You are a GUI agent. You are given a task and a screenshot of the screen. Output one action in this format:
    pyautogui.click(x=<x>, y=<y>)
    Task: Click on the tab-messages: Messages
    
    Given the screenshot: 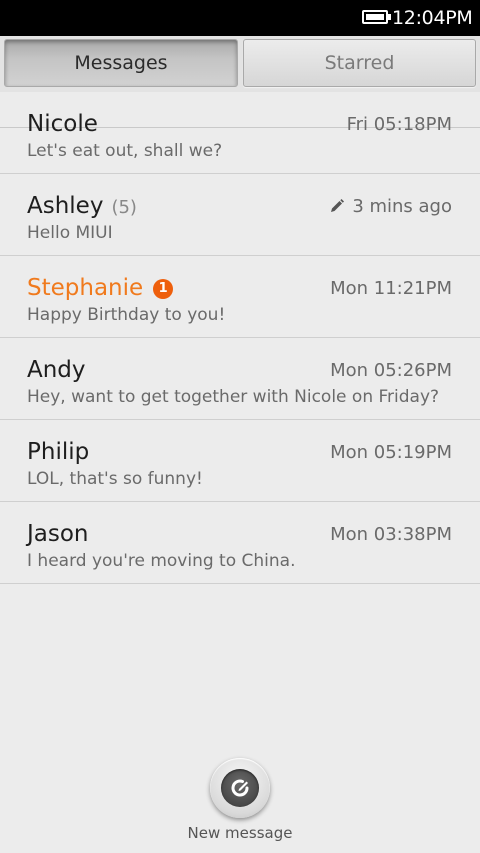 What is the action you would take?
    pyautogui.click(x=121, y=63)
    